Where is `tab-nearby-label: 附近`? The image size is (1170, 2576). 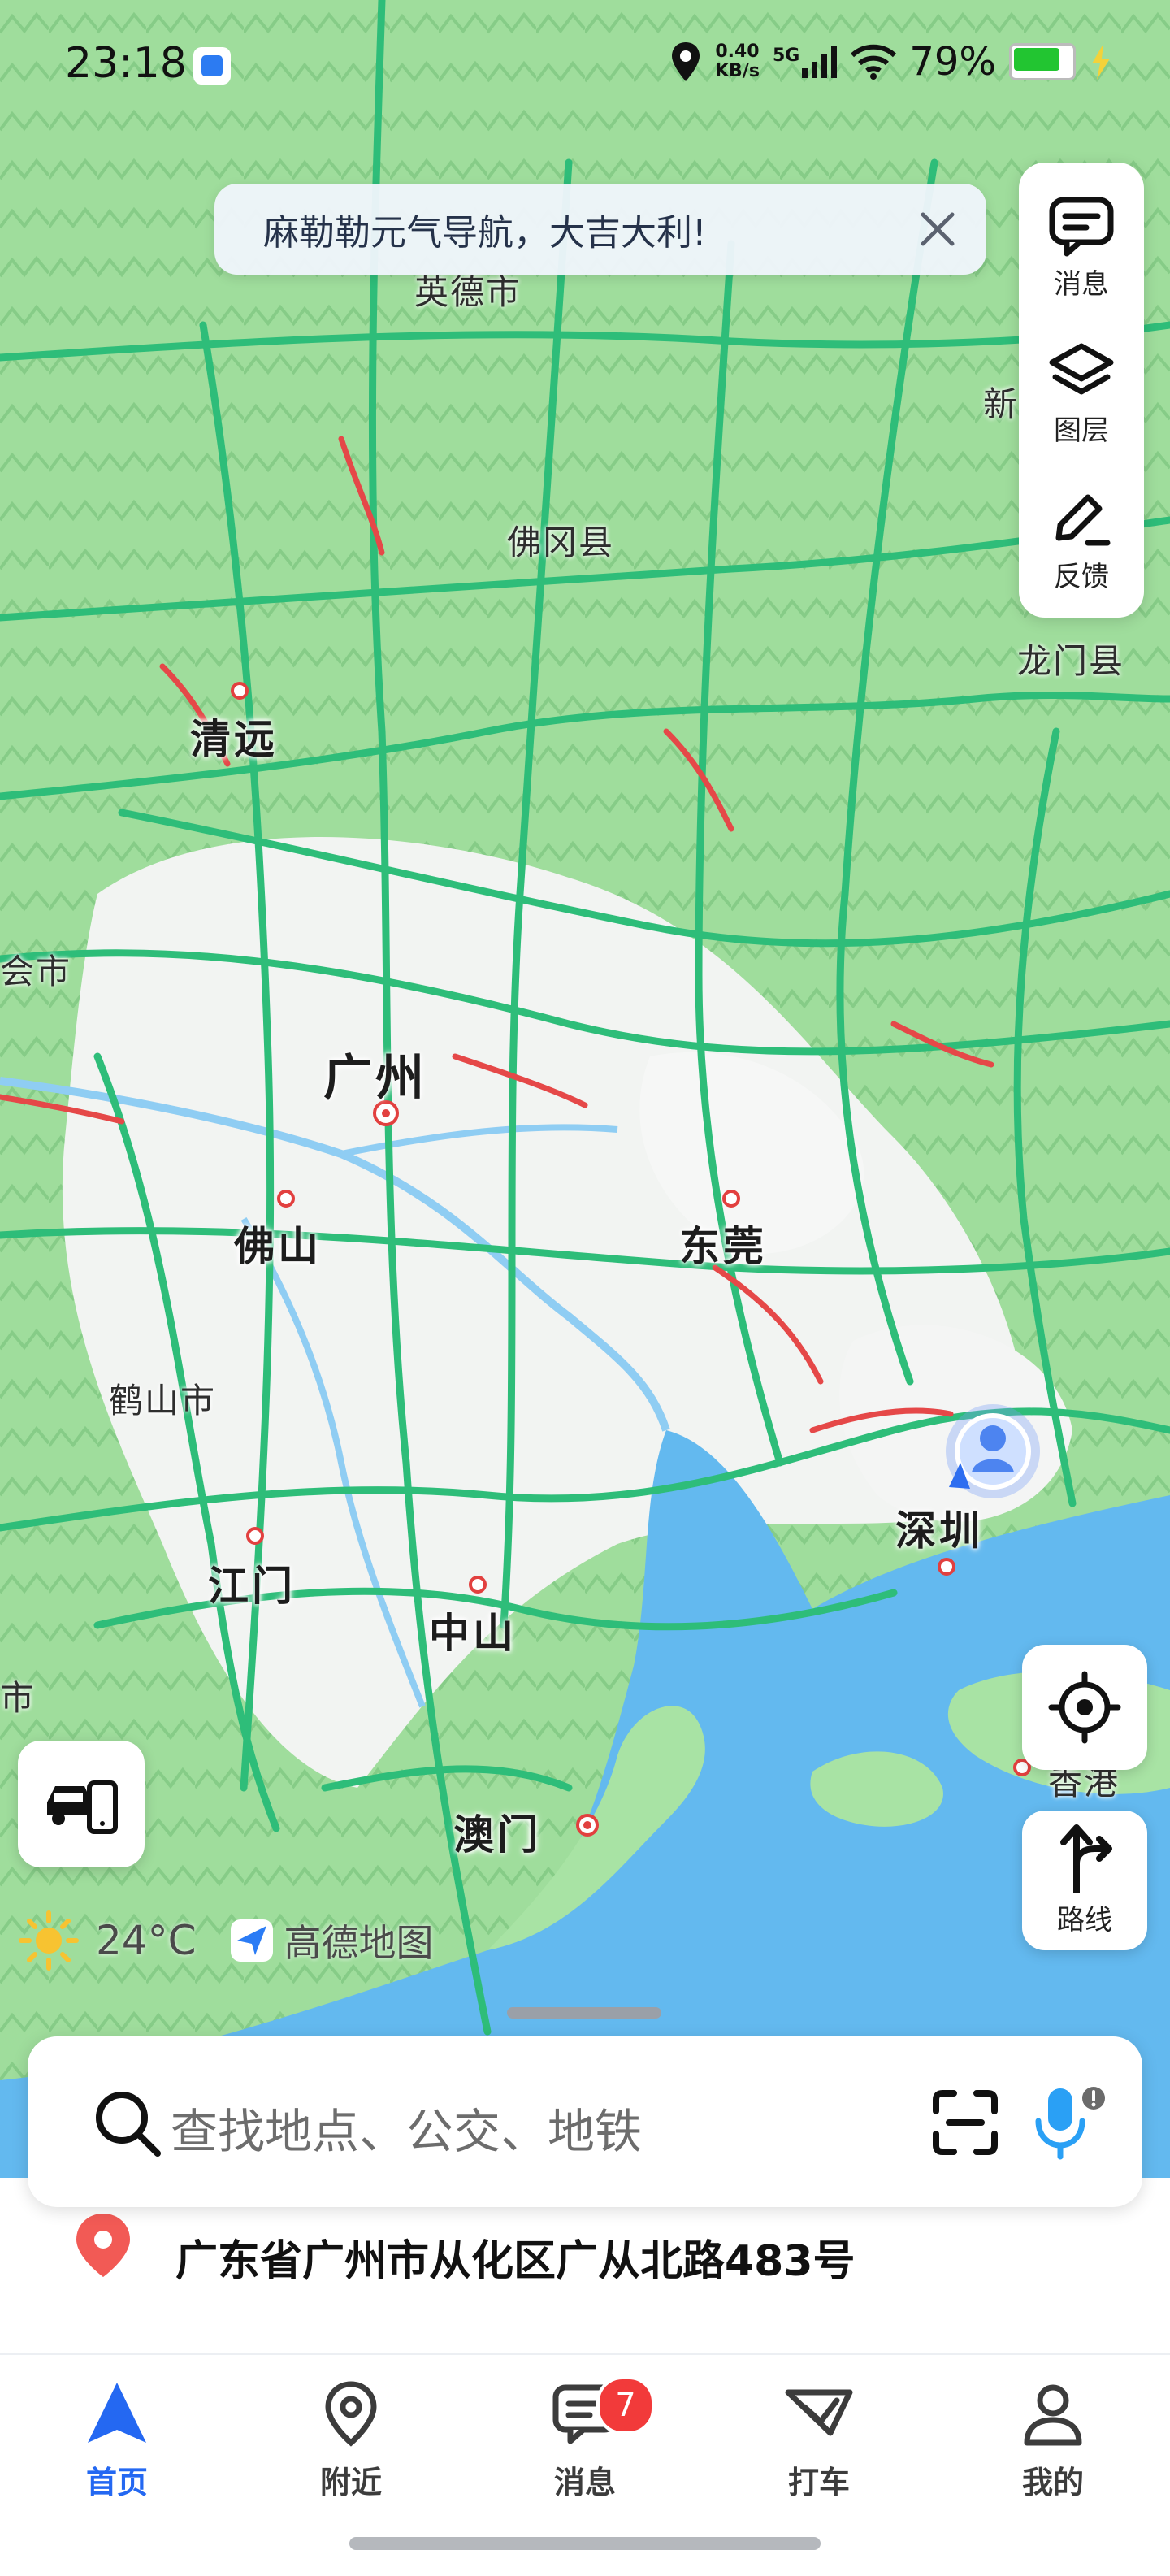 tab-nearby-label: 附近 is located at coordinates (350, 2482).